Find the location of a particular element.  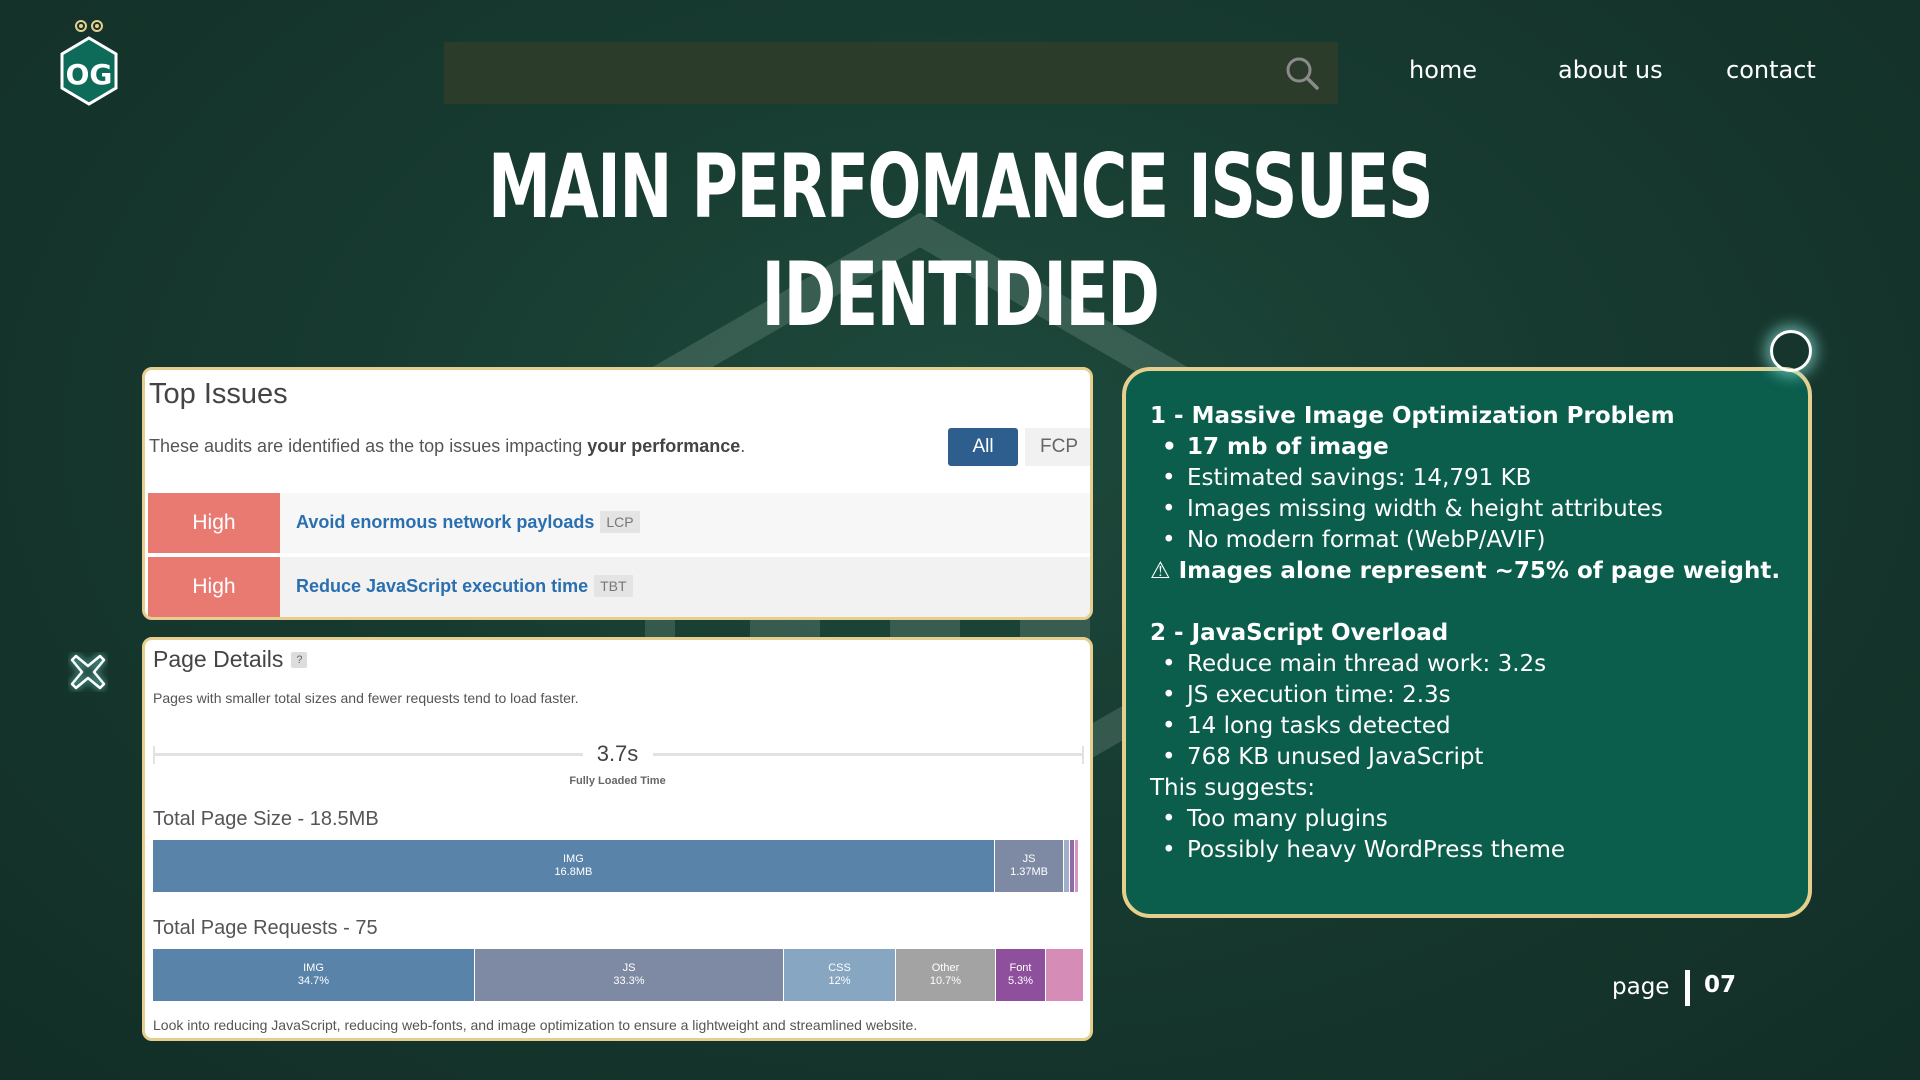

list-item: Possibly heavy WordPress theme is located at coordinates (1473, 850).